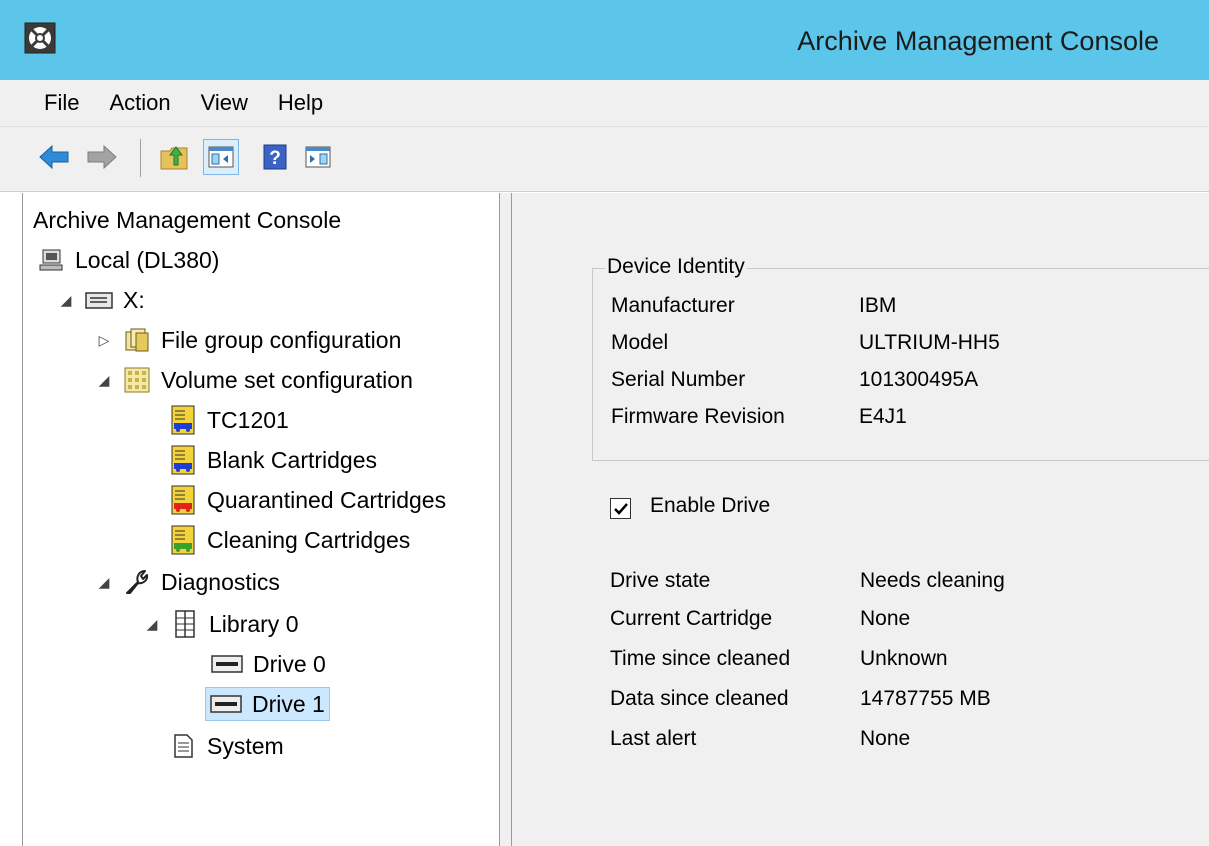 The width and height of the screenshot is (1209, 846). What do you see at coordinates (710, 506) in the screenshot?
I see `enable-drive-label: Enable Drive` at bounding box center [710, 506].